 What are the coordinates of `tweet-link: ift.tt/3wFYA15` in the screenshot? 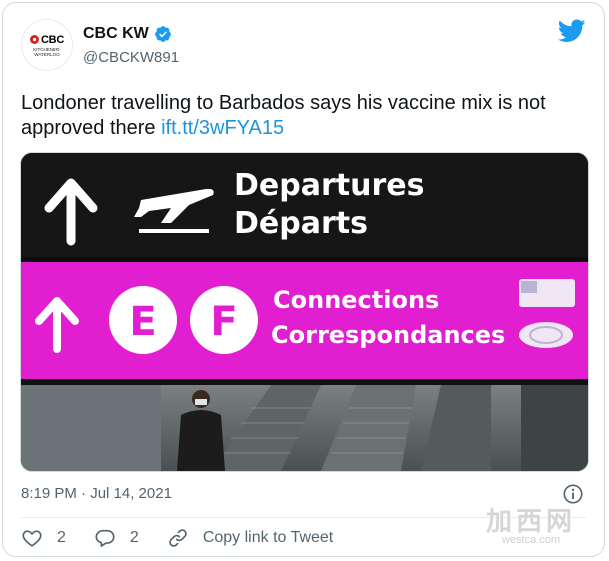 It's located at (222, 128).